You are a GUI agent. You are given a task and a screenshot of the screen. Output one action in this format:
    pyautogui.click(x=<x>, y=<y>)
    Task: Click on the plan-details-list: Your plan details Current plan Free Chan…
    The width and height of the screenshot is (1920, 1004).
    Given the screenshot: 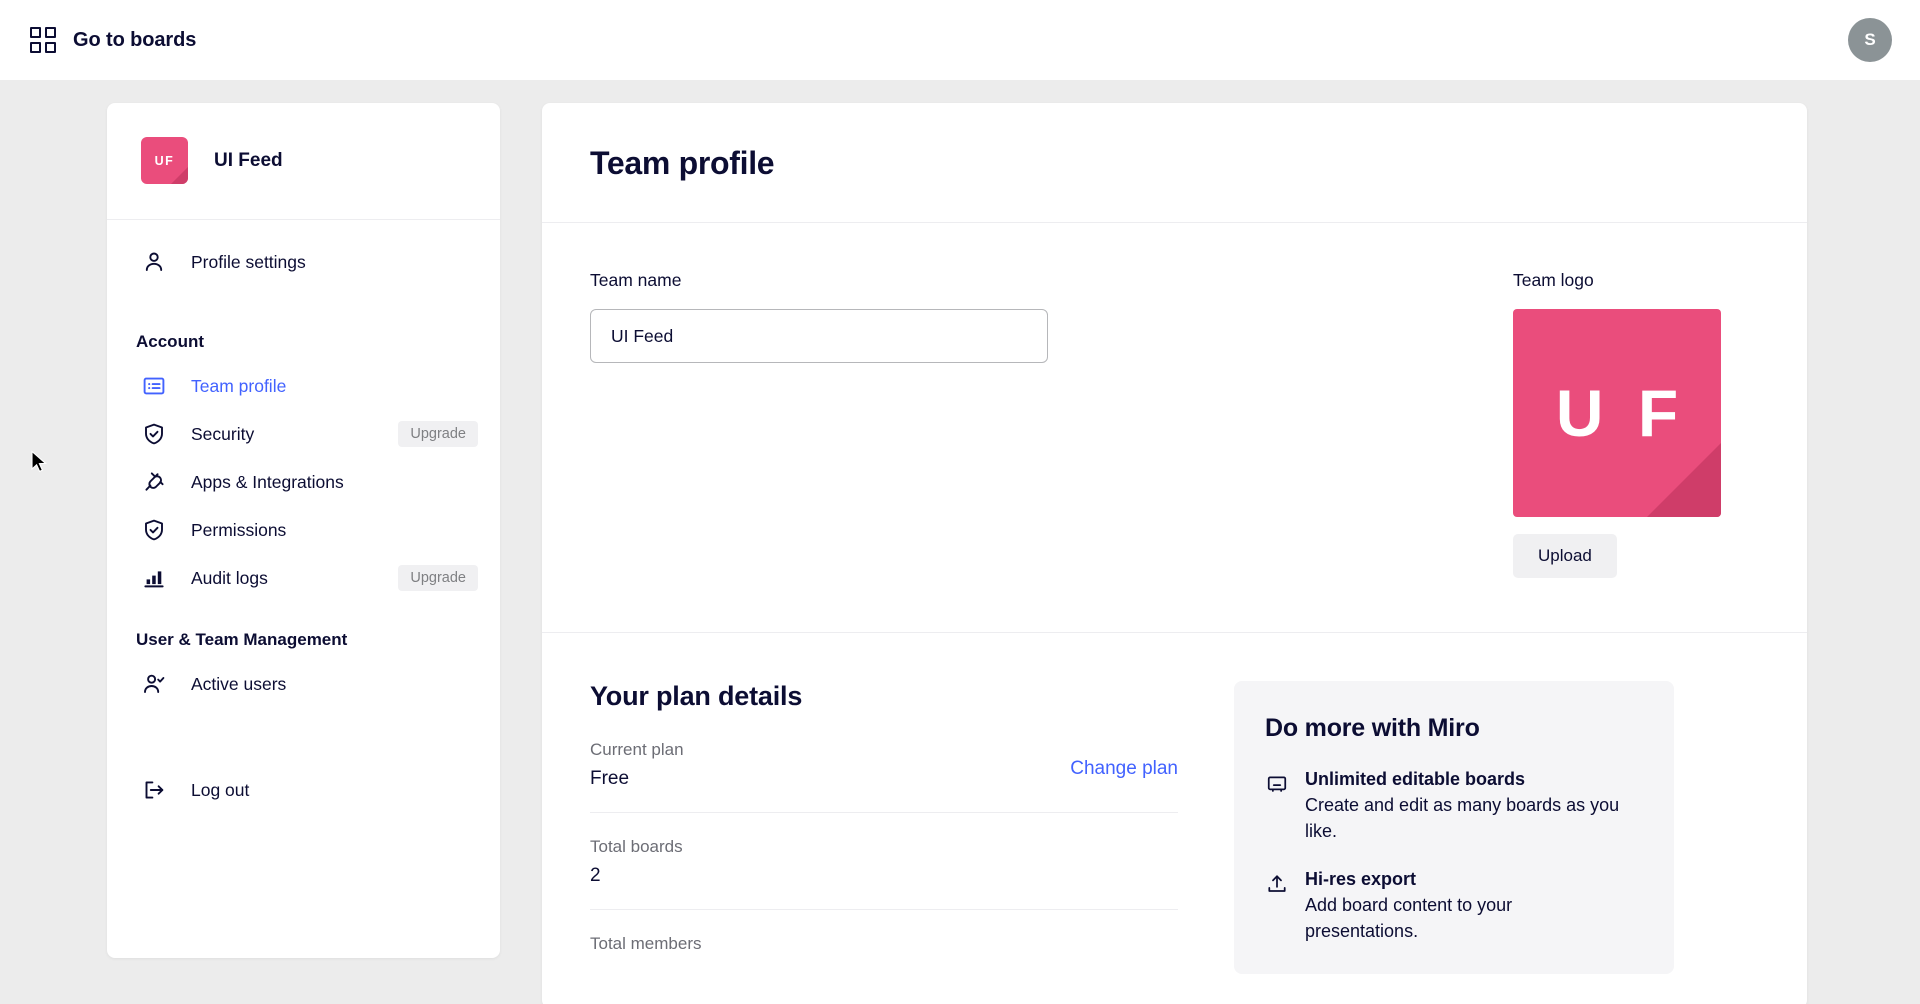 What is the action you would take?
    pyautogui.click(x=884, y=842)
    